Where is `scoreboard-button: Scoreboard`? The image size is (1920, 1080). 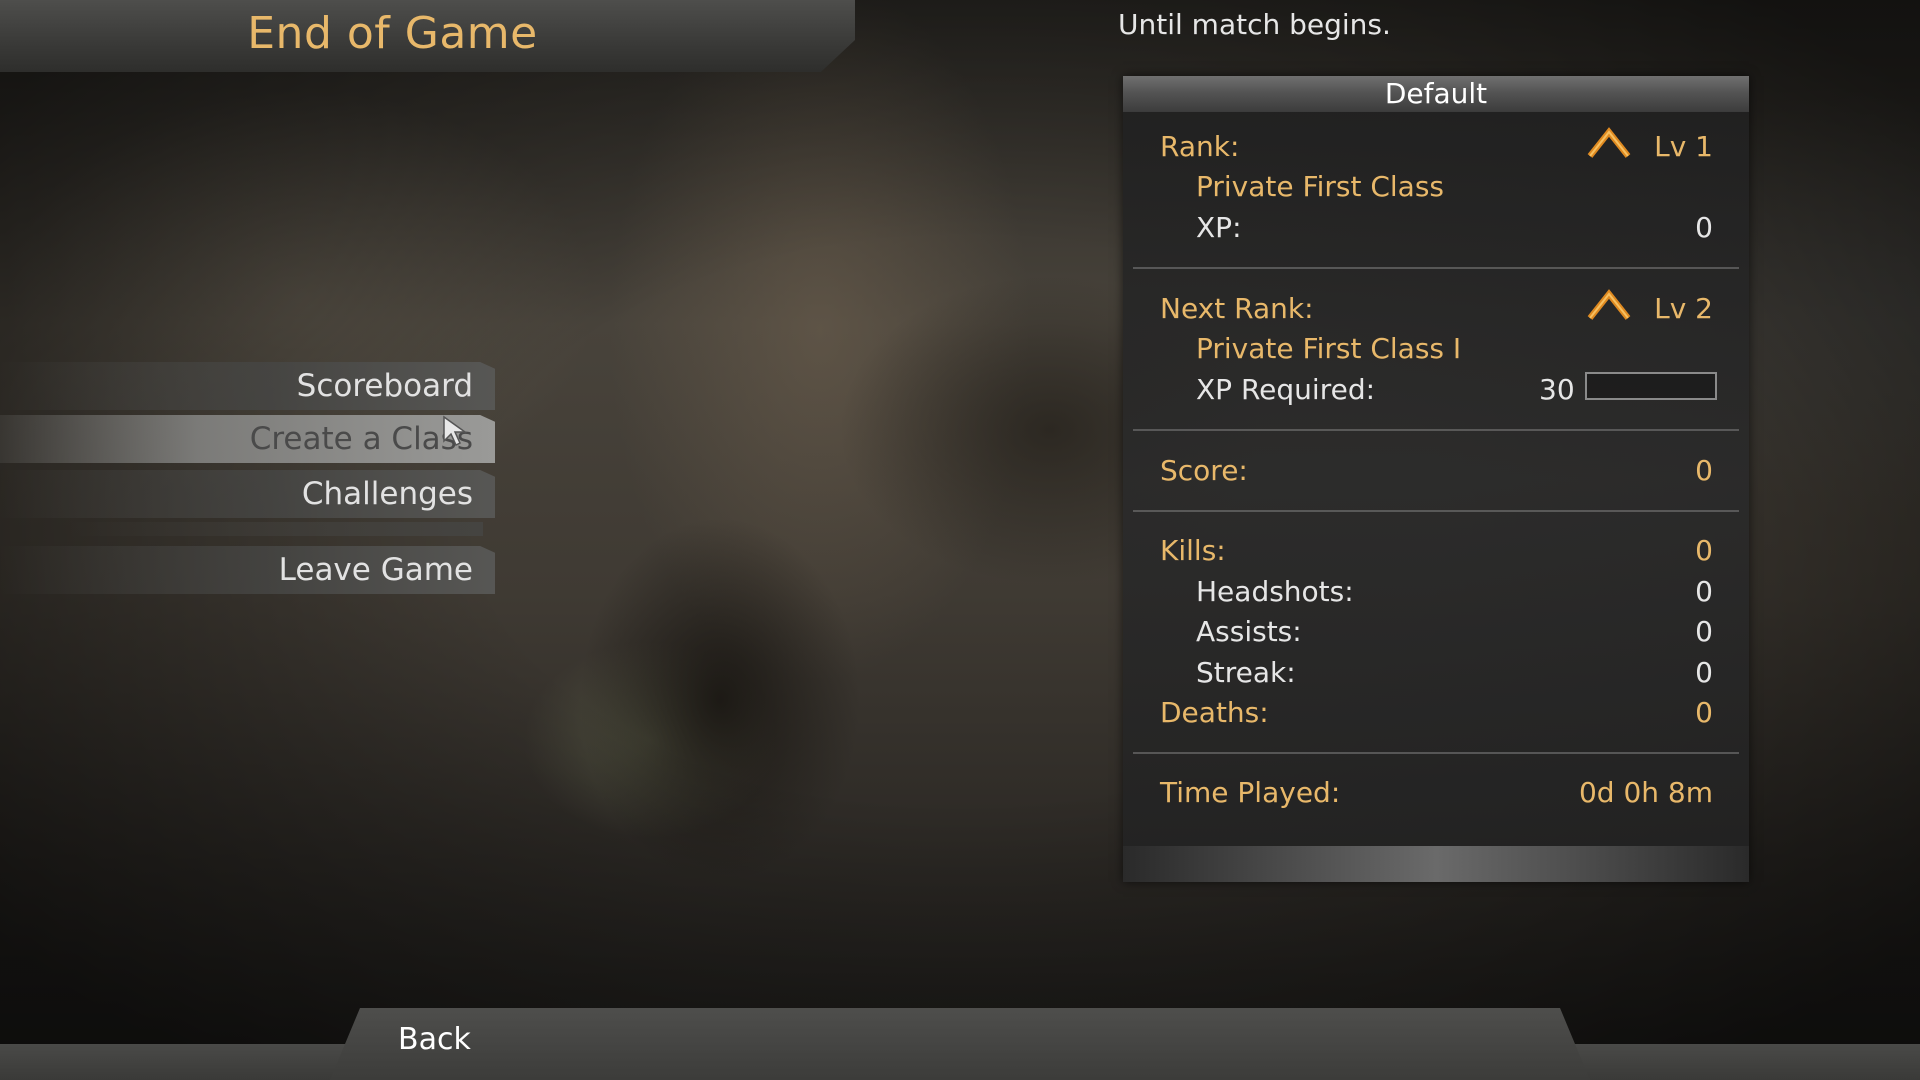 scoreboard-button: Scoreboard is located at coordinates (247, 386).